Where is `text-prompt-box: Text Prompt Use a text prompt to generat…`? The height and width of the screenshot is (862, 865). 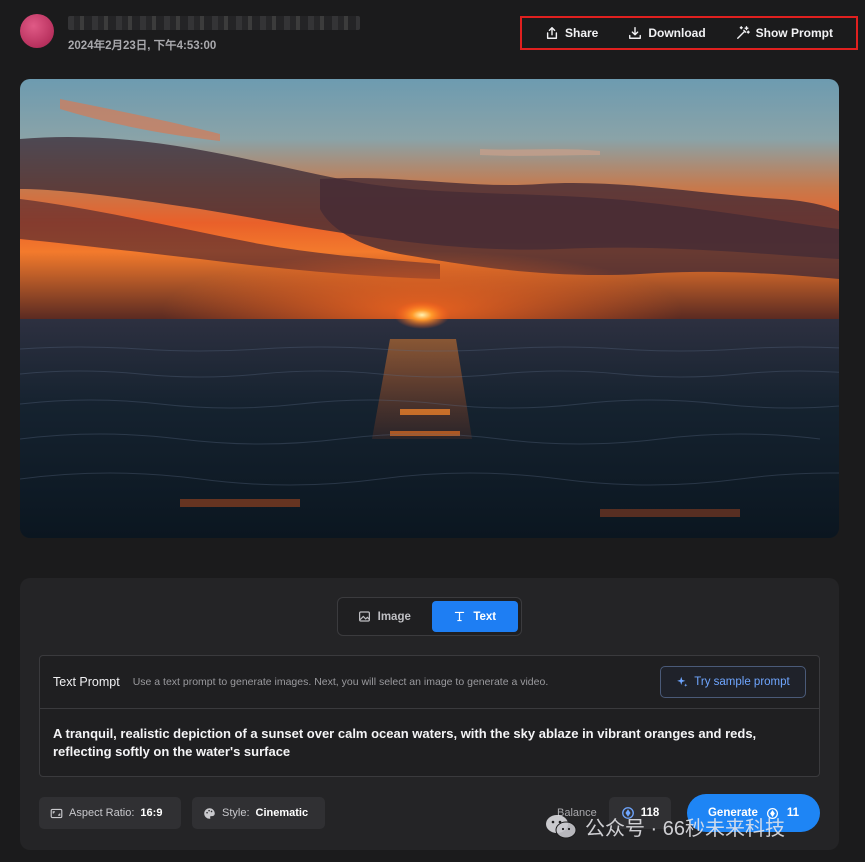 text-prompt-box: Text Prompt Use a text prompt to generat… is located at coordinates (429, 716).